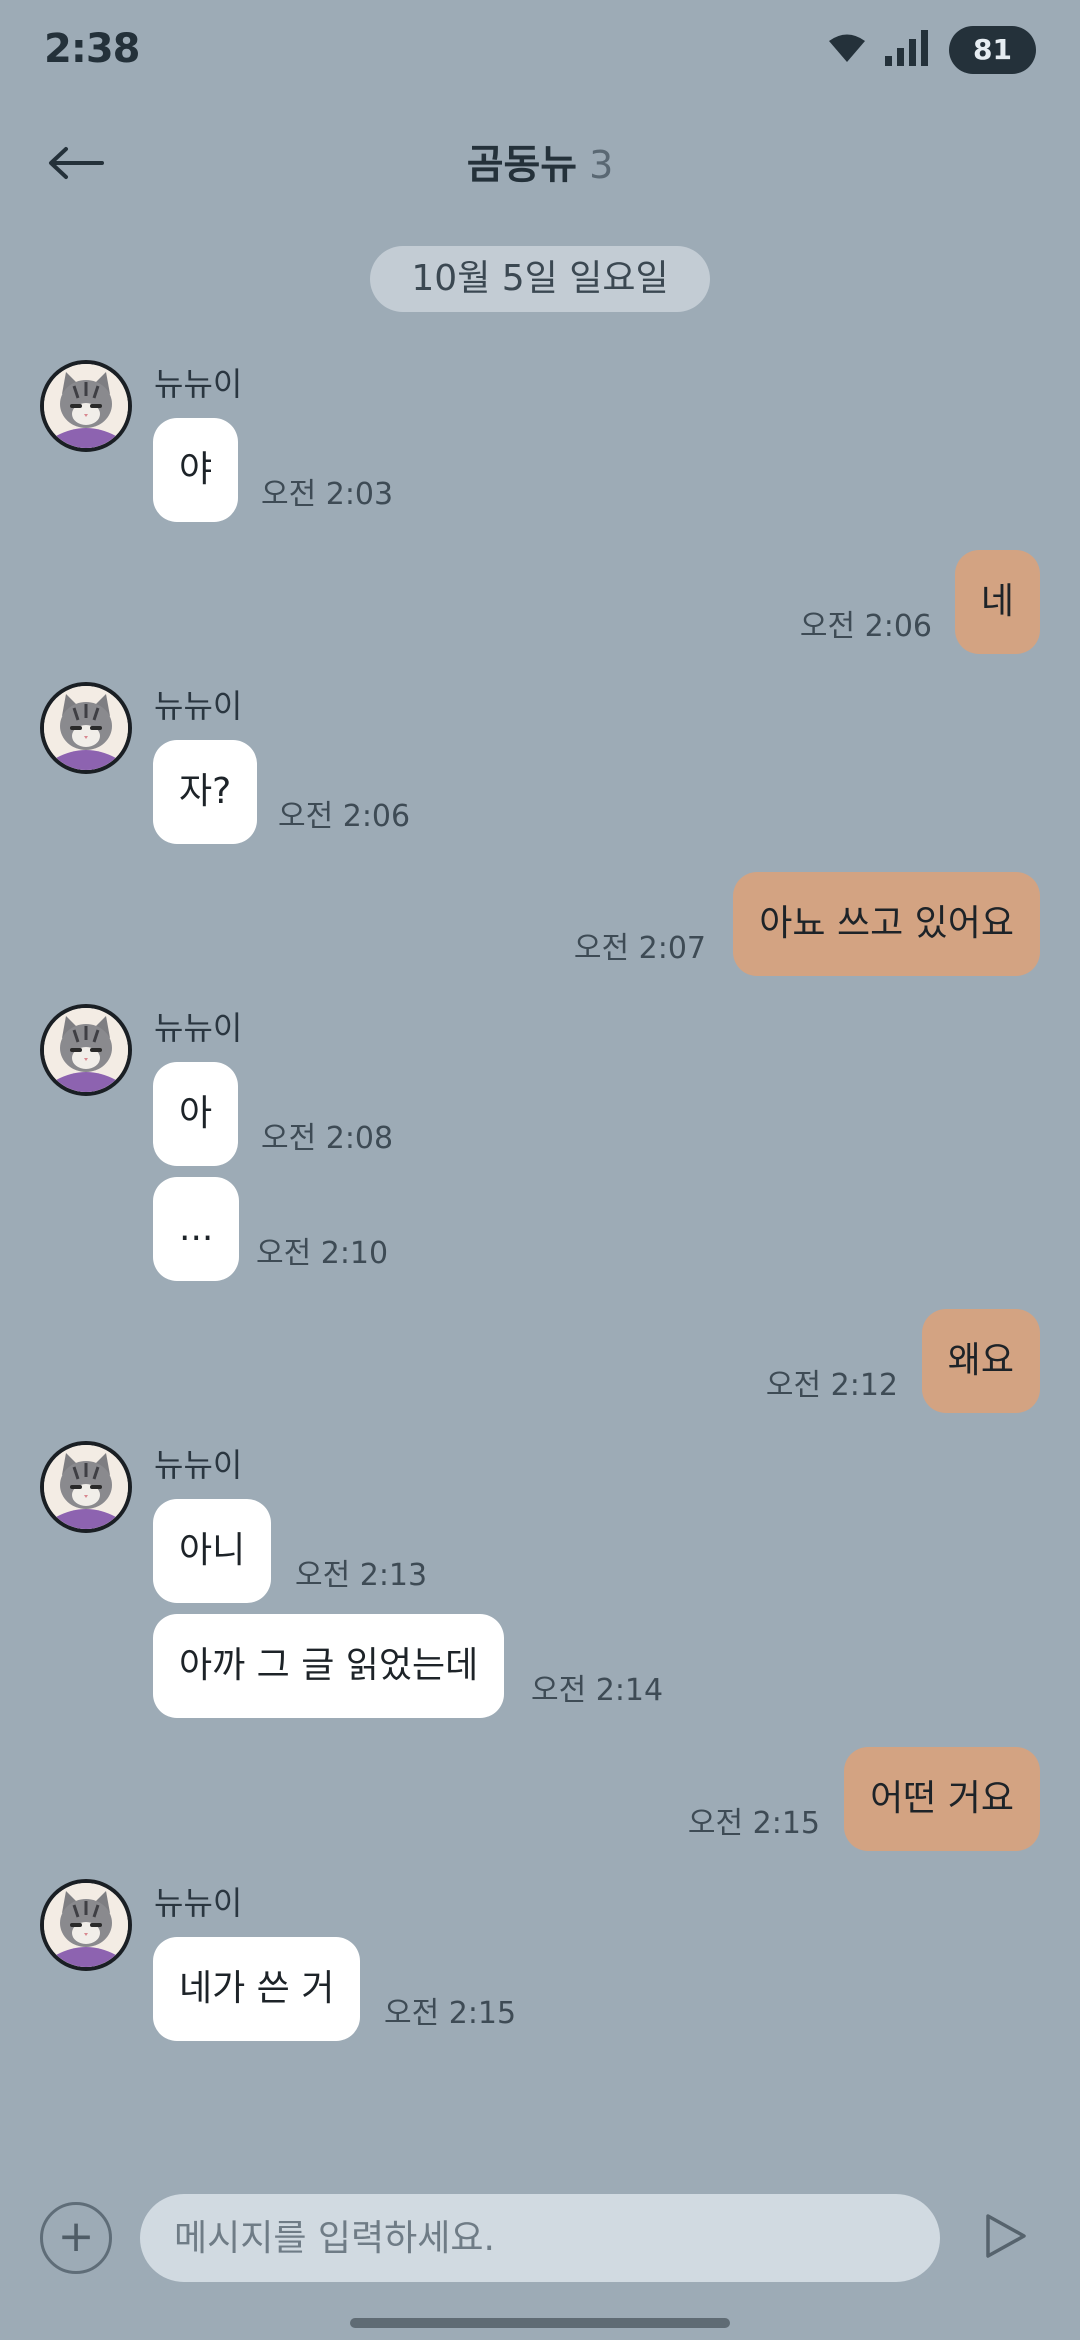 This screenshot has height=2340, width=1080. I want to click on date-divider: 10월 5일 일요일, so click(540, 279).